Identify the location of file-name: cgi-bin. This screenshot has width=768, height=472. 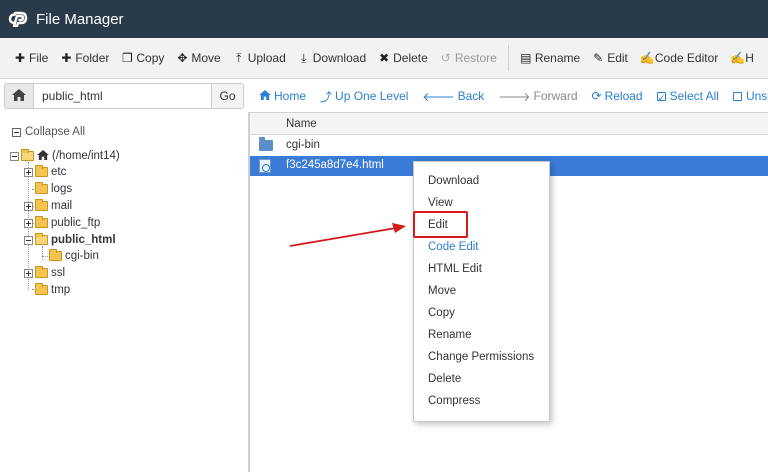
(303, 145).